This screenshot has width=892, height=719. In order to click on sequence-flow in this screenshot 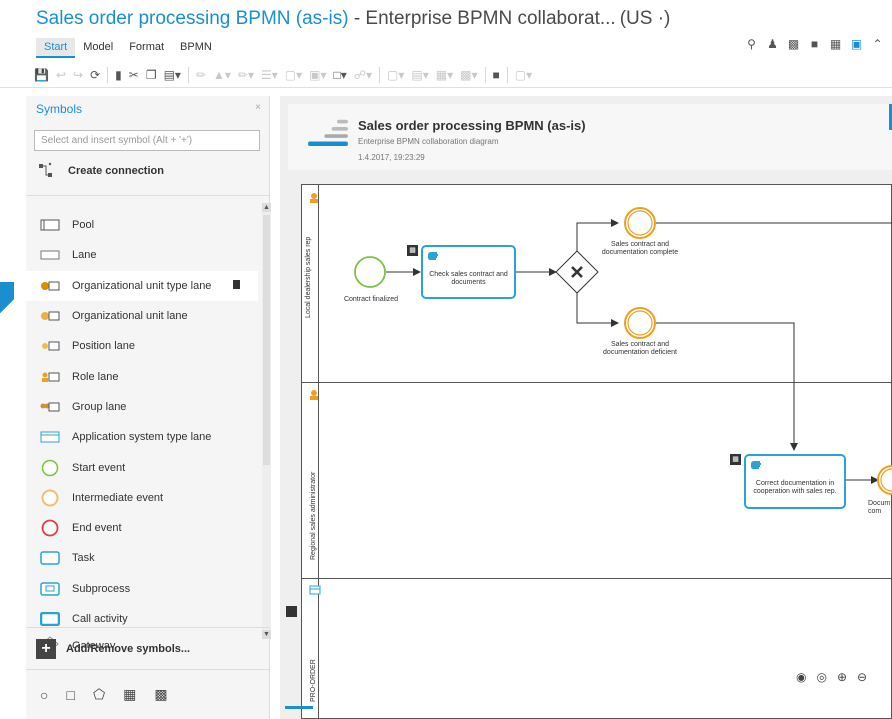, I will do `click(597, 310)`.